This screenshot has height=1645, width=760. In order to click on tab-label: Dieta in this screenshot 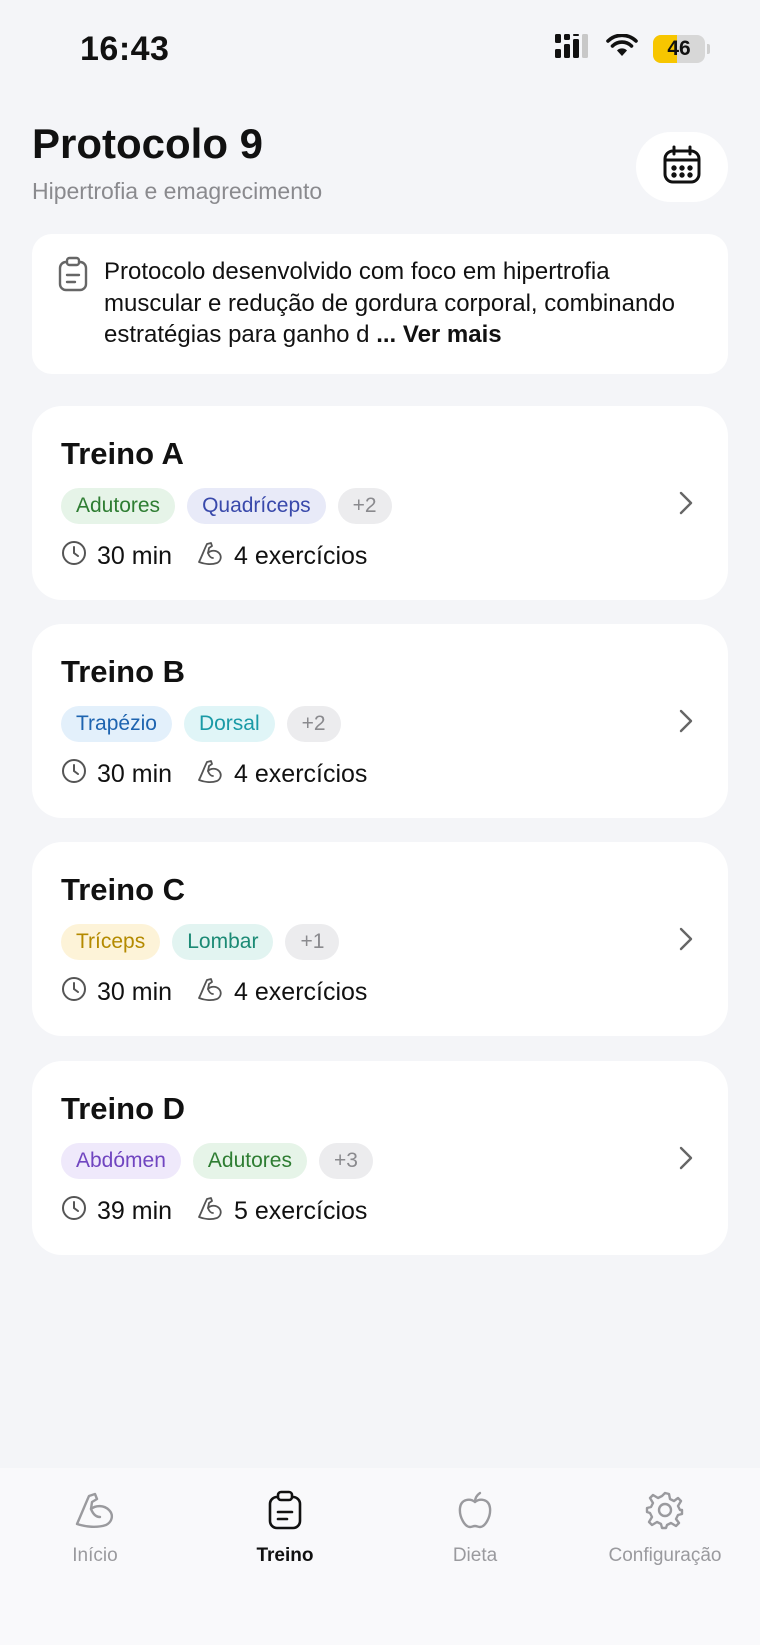, I will do `click(475, 1555)`.